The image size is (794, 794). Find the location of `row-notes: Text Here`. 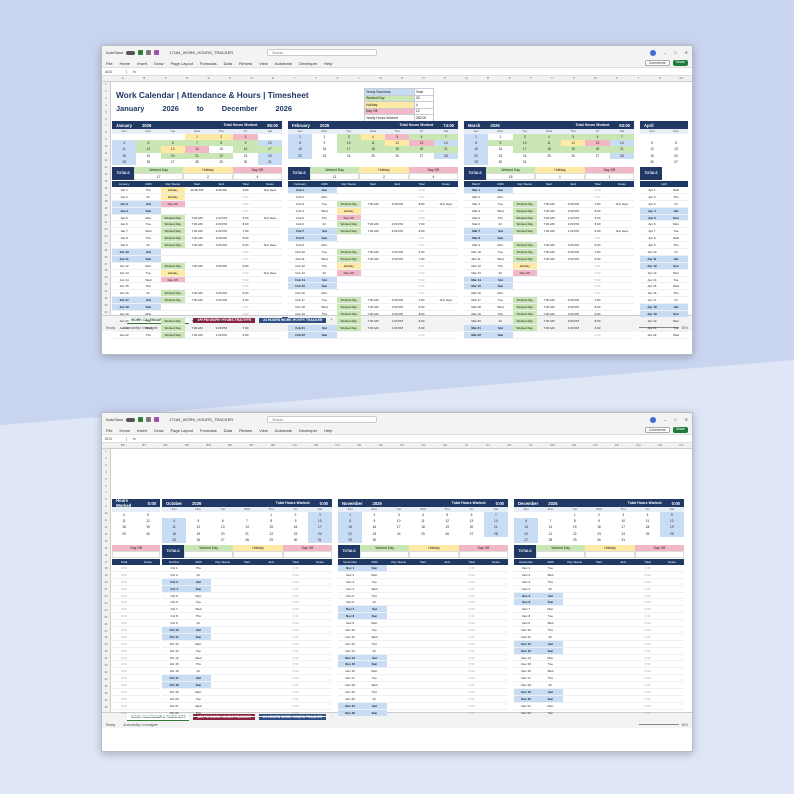

row-notes: Text Here is located at coordinates (622, 204).